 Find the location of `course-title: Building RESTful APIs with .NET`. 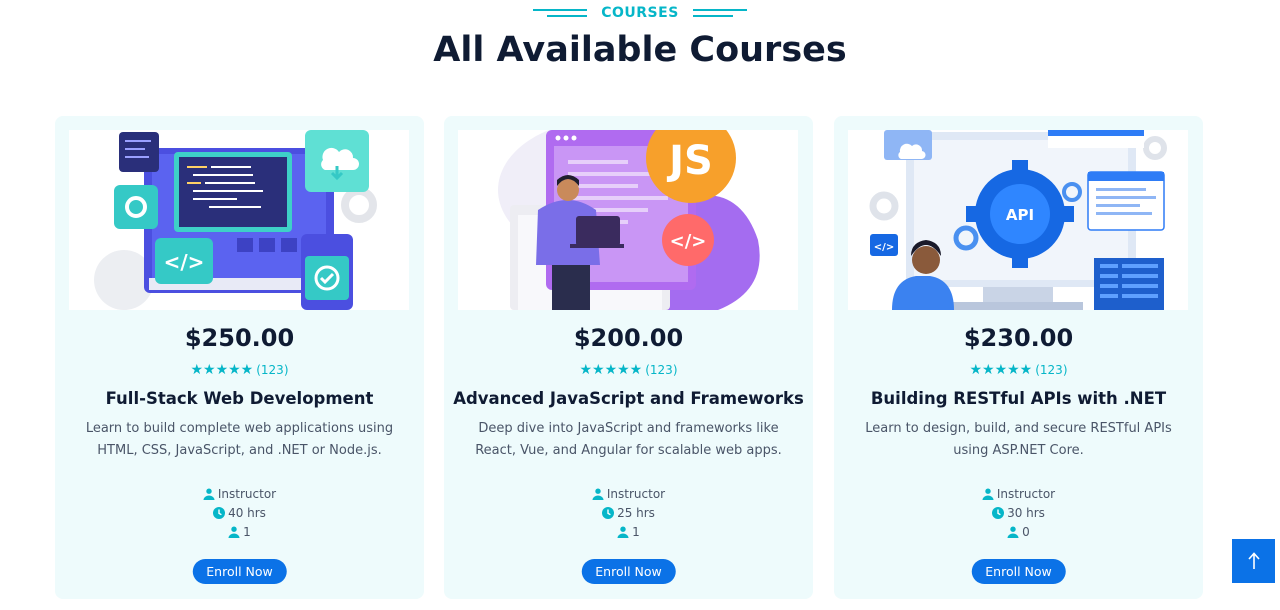

course-title: Building RESTful APIs with .NET is located at coordinates (1018, 398).